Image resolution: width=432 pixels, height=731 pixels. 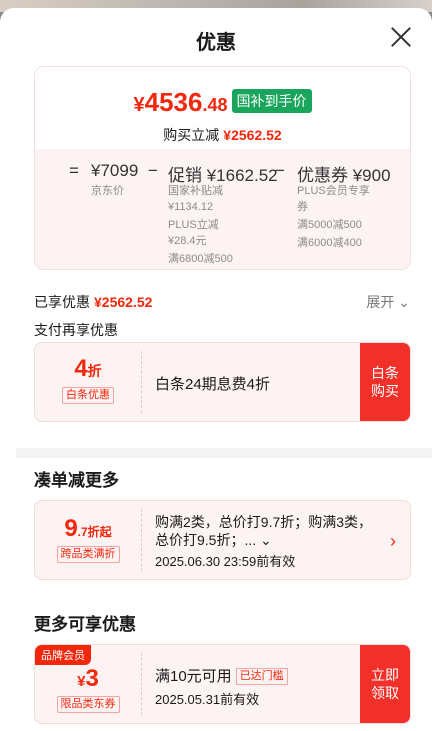 What do you see at coordinates (88, 704) in the screenshot?
I see `coupon-tag: 限品类东券` at bounding box center [88, 704].